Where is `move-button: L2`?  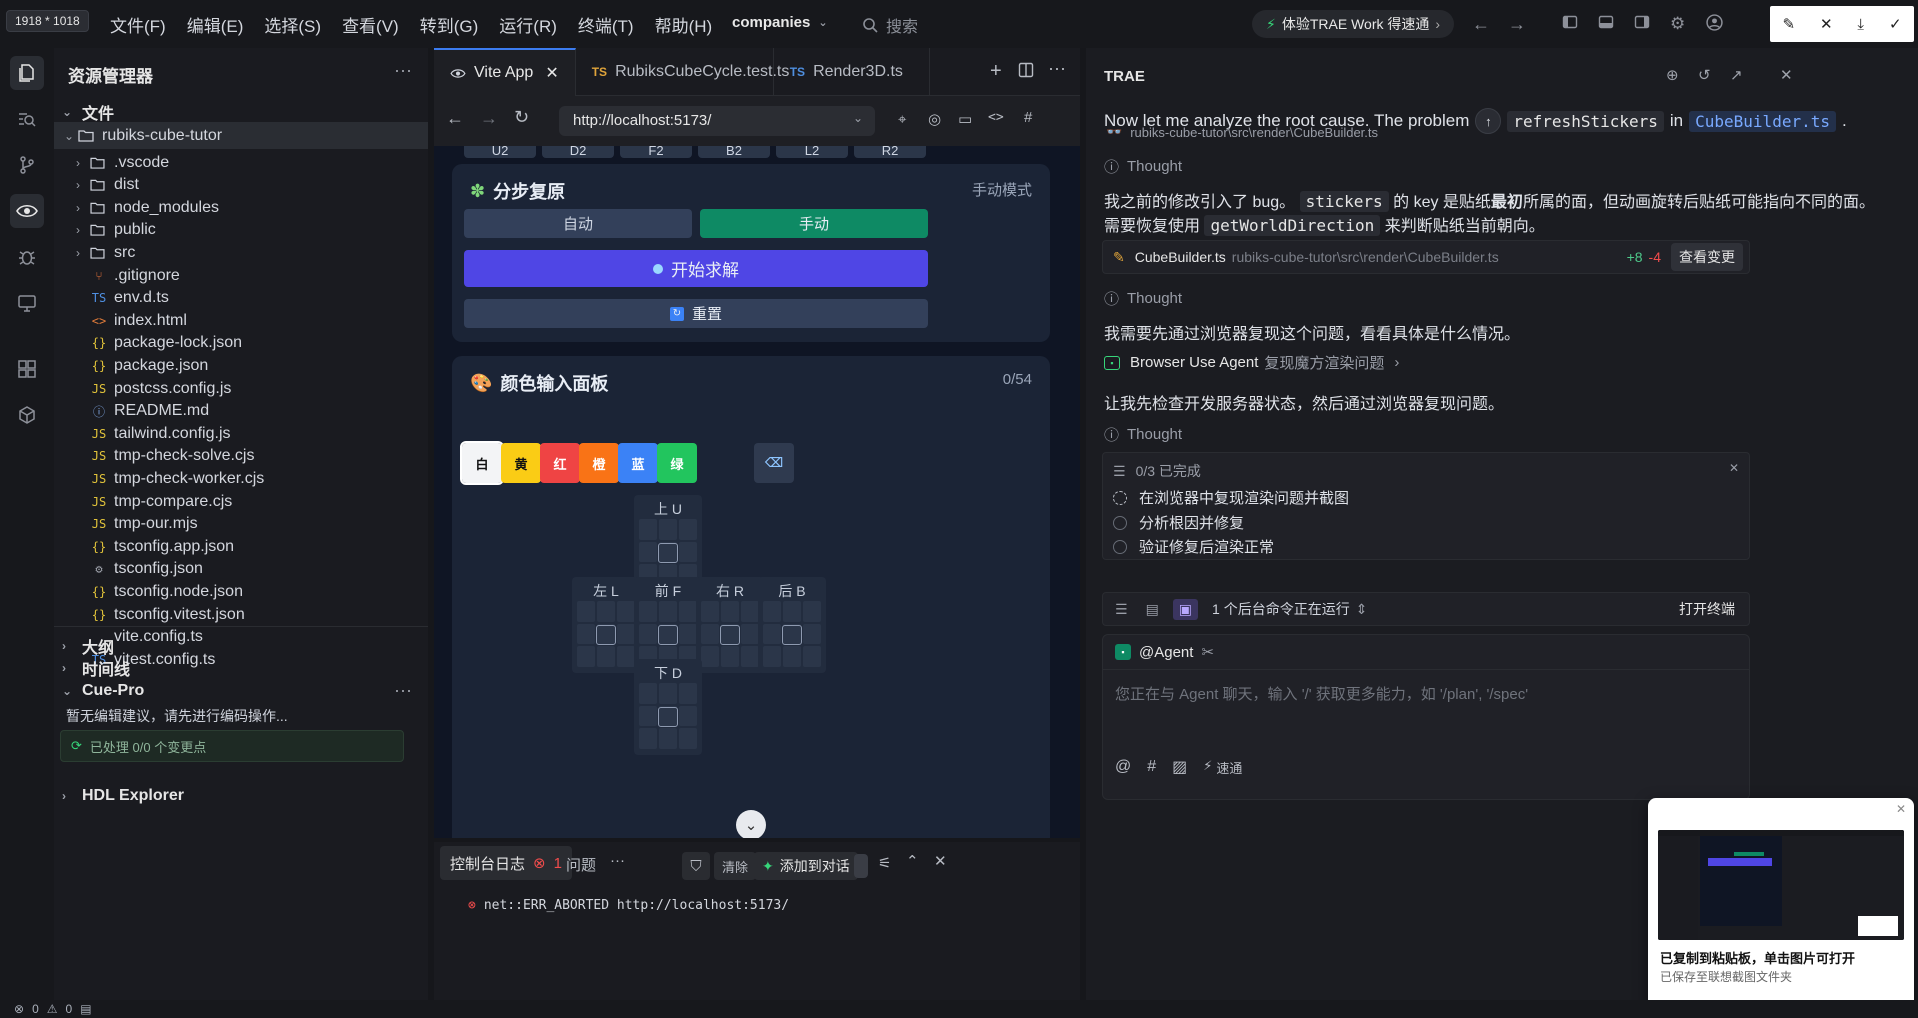 move-button: L2 is located at coordinates (812, 152).